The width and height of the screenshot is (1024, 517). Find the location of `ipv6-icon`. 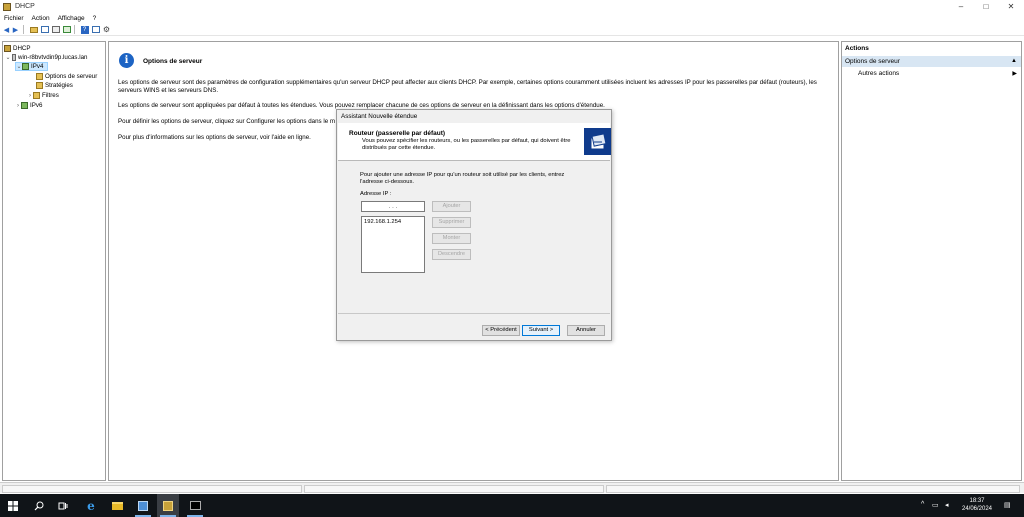

ipv6-icon is located at coordinates (24, 105).